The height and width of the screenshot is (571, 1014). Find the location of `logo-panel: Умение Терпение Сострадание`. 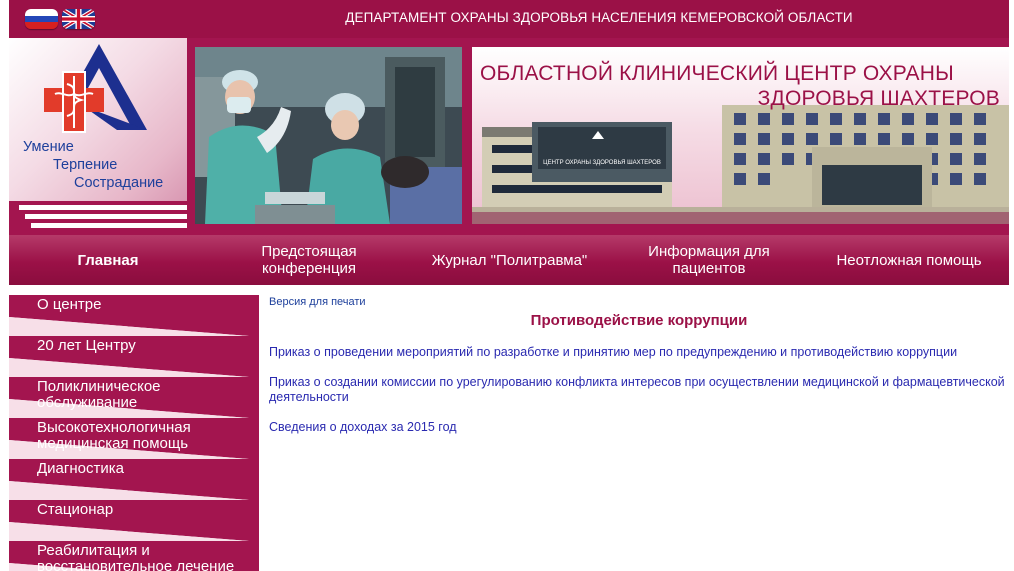

logo-panel: Умение Терпение Сострадание is located at coordinates (98, 119).